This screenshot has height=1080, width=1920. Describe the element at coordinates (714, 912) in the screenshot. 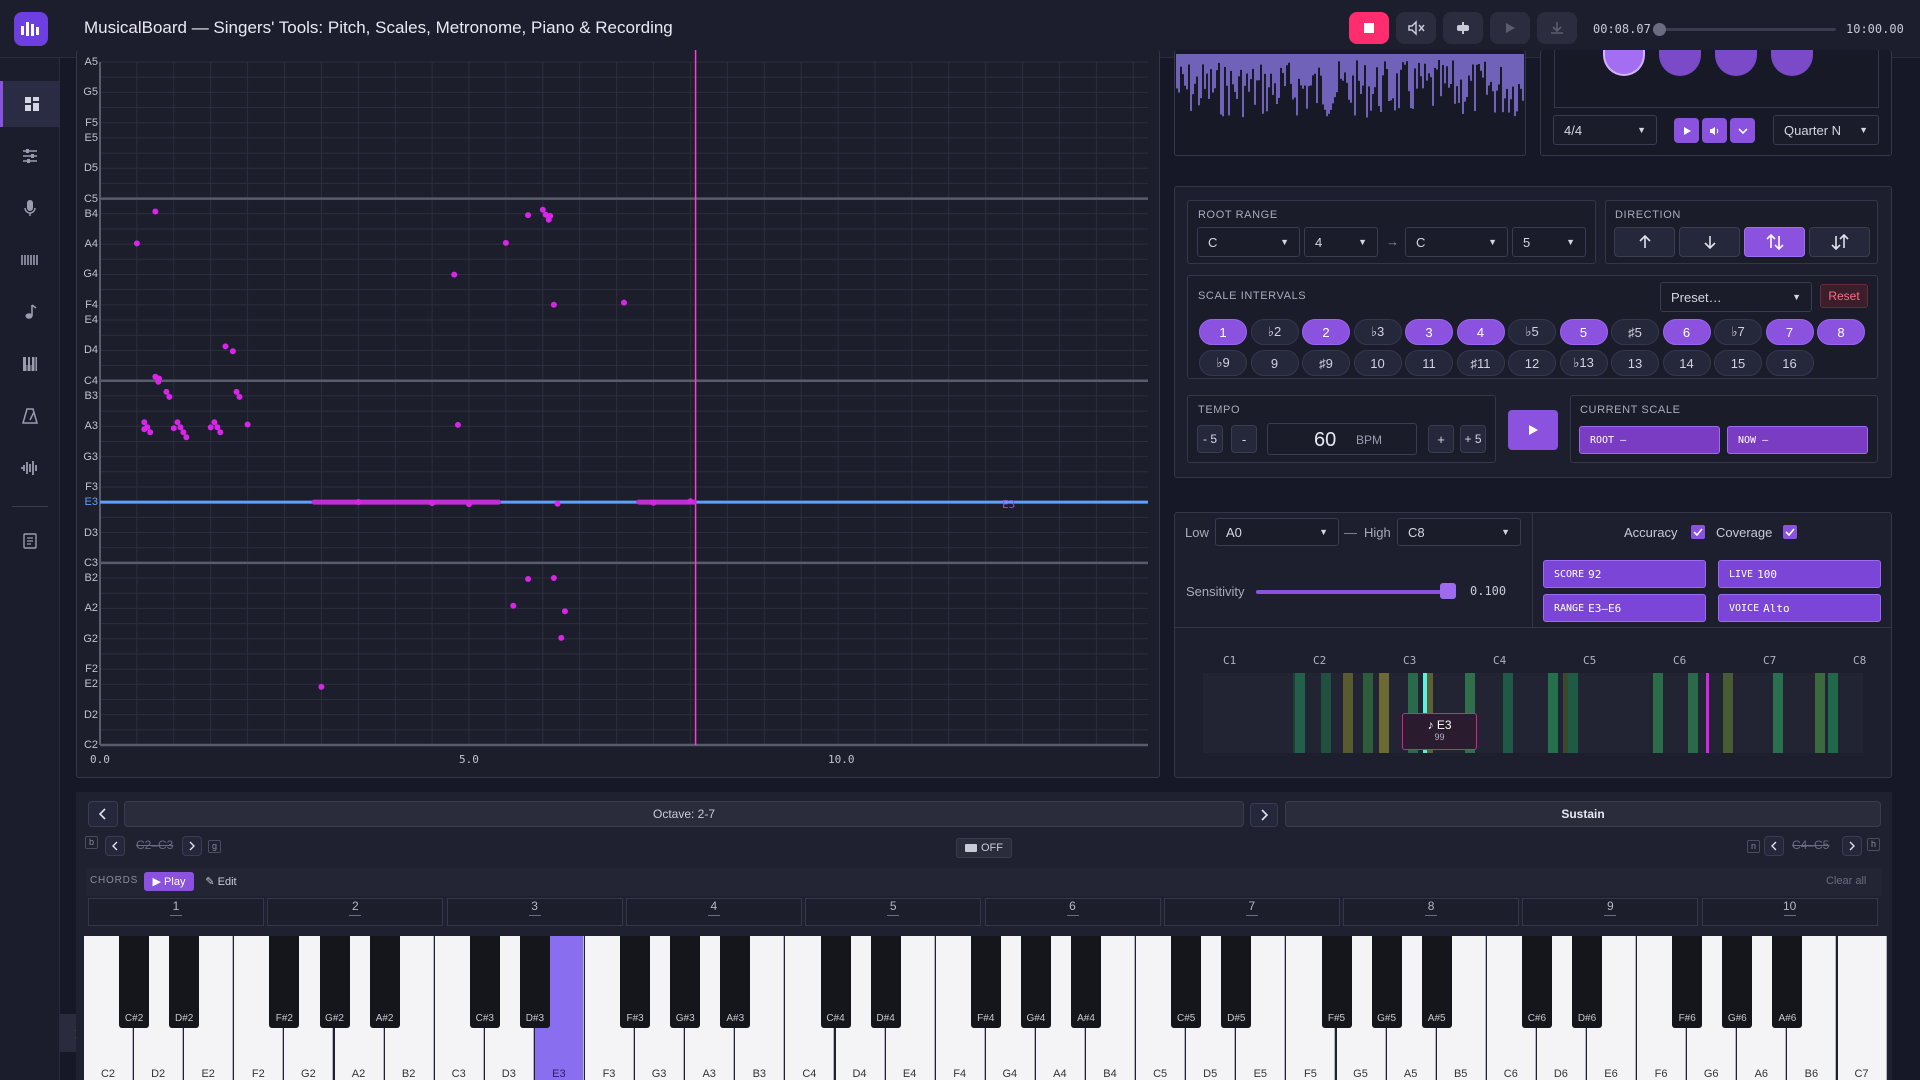

I see `chord-slot-4: 4` at that location.